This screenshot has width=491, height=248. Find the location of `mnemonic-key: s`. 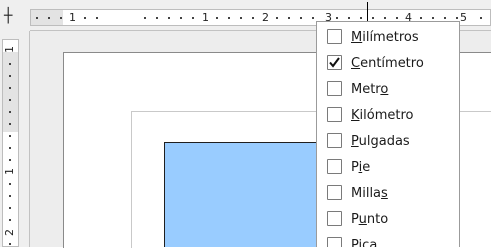

mnemonic-key: s is located at coordinates (384, 193).